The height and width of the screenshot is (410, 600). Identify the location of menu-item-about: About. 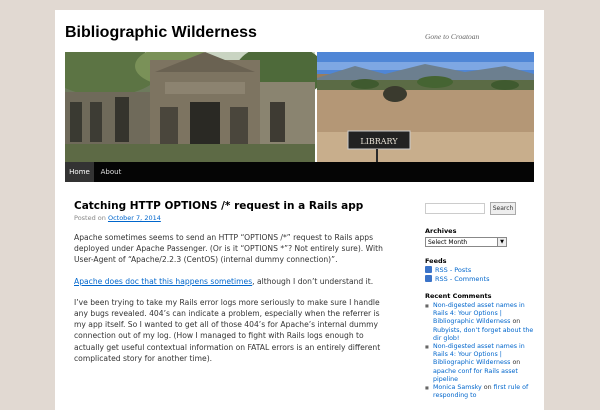
(111, 172).